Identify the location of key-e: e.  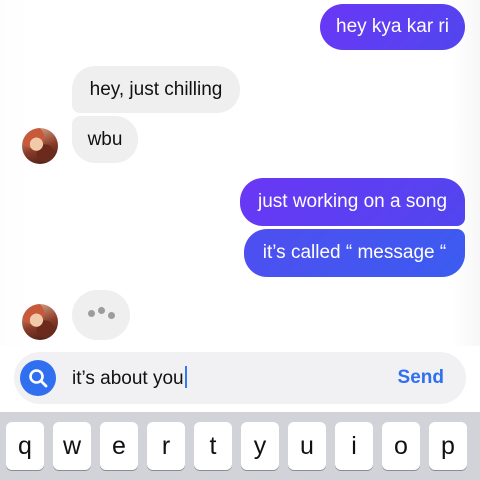
(119, 446).